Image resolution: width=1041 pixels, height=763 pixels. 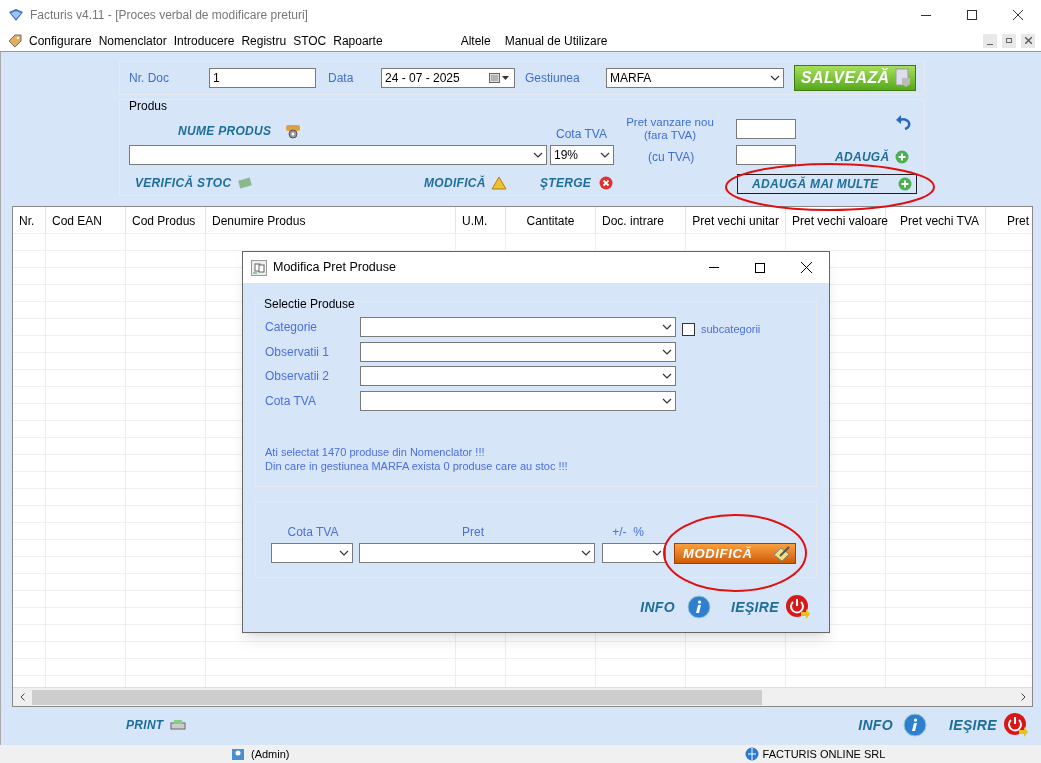 What do you see at coordinates (903, 78) in the screenshot?
I see `save-document-icon` at bounding box center [903, 78].